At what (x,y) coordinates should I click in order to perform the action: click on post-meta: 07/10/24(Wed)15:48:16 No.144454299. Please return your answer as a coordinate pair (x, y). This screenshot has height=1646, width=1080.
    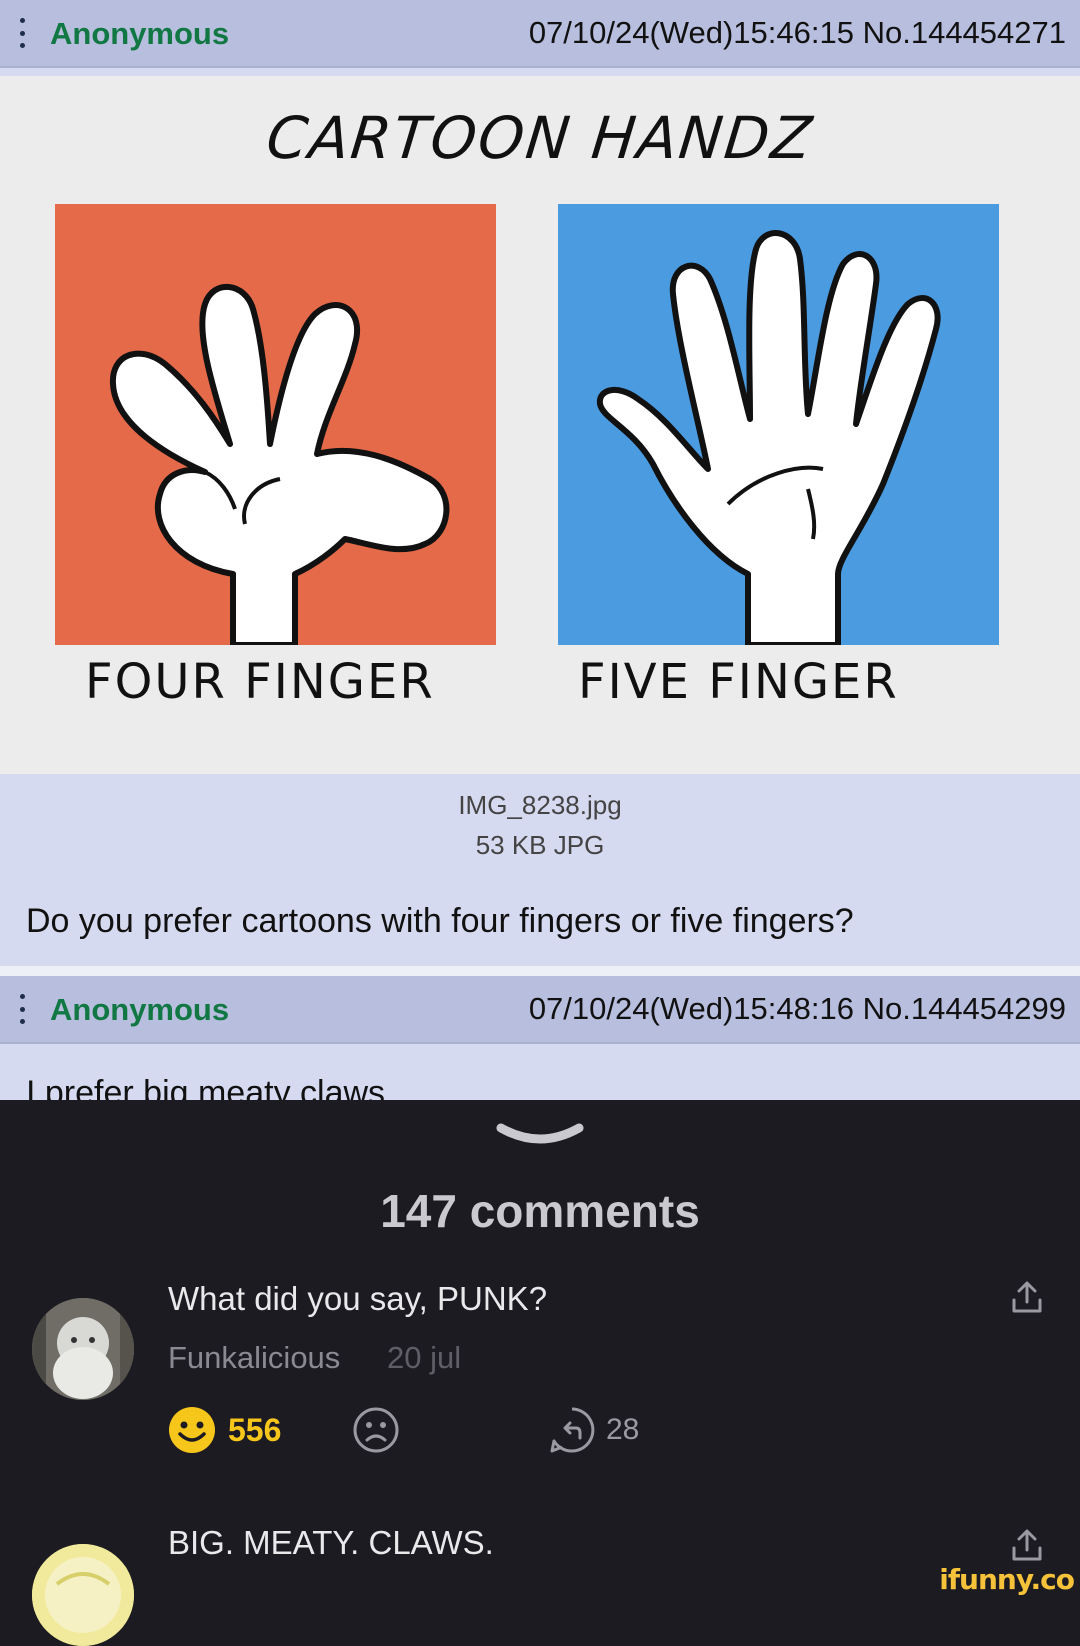
    Looking at the image, I should click on (797, 1008).